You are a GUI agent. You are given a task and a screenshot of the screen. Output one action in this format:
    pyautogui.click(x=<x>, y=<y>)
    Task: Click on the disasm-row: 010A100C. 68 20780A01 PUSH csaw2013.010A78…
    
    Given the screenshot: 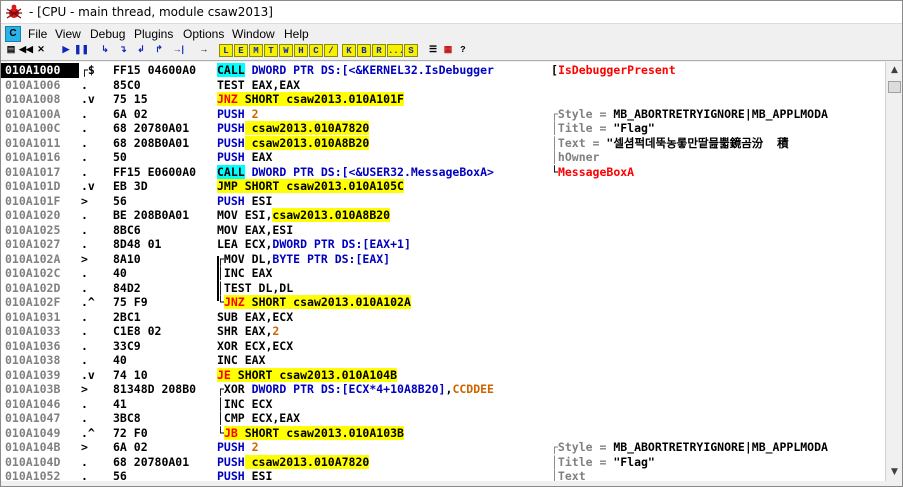 What is the action you would take?
    pyautogui.click(x=443, y=128)
    